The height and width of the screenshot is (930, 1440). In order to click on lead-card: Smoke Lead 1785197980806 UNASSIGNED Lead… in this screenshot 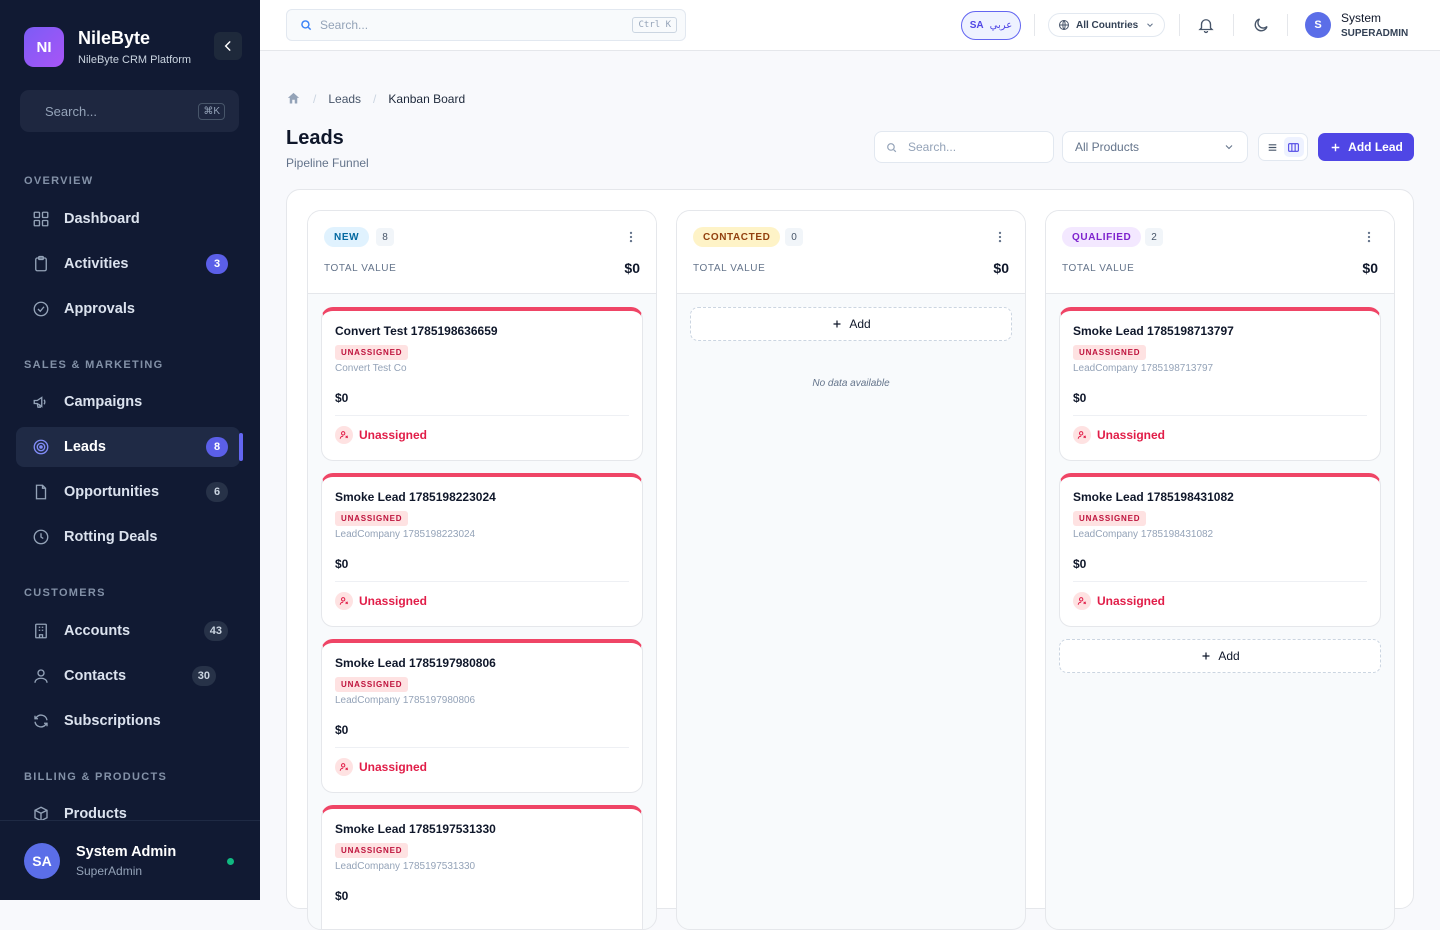, I will do `click(482, 716)`.